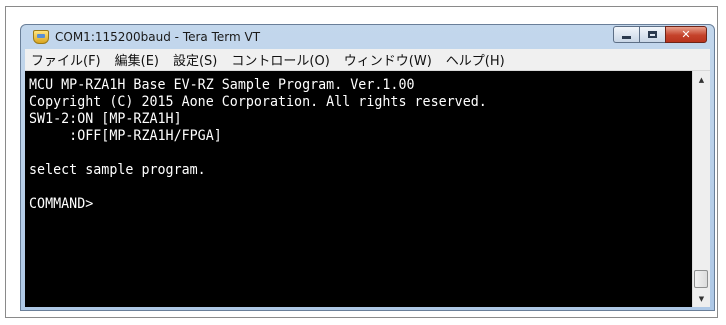 The width and height of the screenshot is (726, 325). I want to click on title-bar: COM1:115200baud - Tera Term VT ✕, so click(367, 37).